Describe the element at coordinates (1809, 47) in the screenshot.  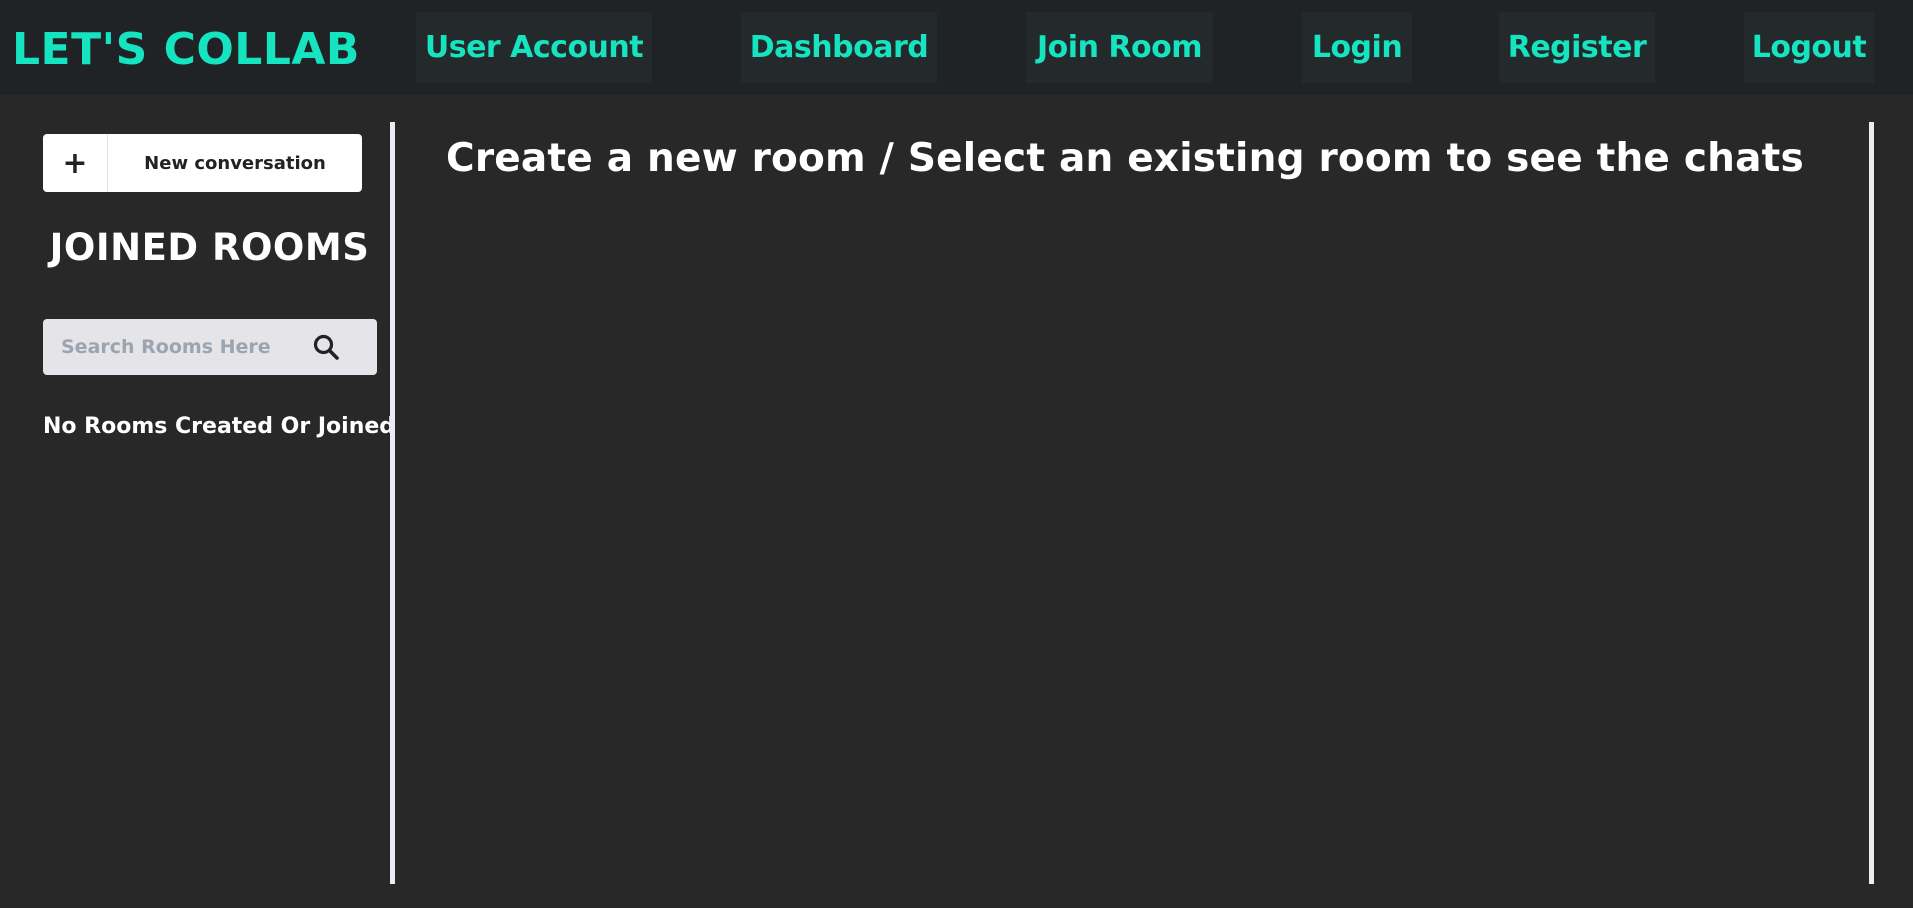
I see `nav-logout-link: Logout` at that location.